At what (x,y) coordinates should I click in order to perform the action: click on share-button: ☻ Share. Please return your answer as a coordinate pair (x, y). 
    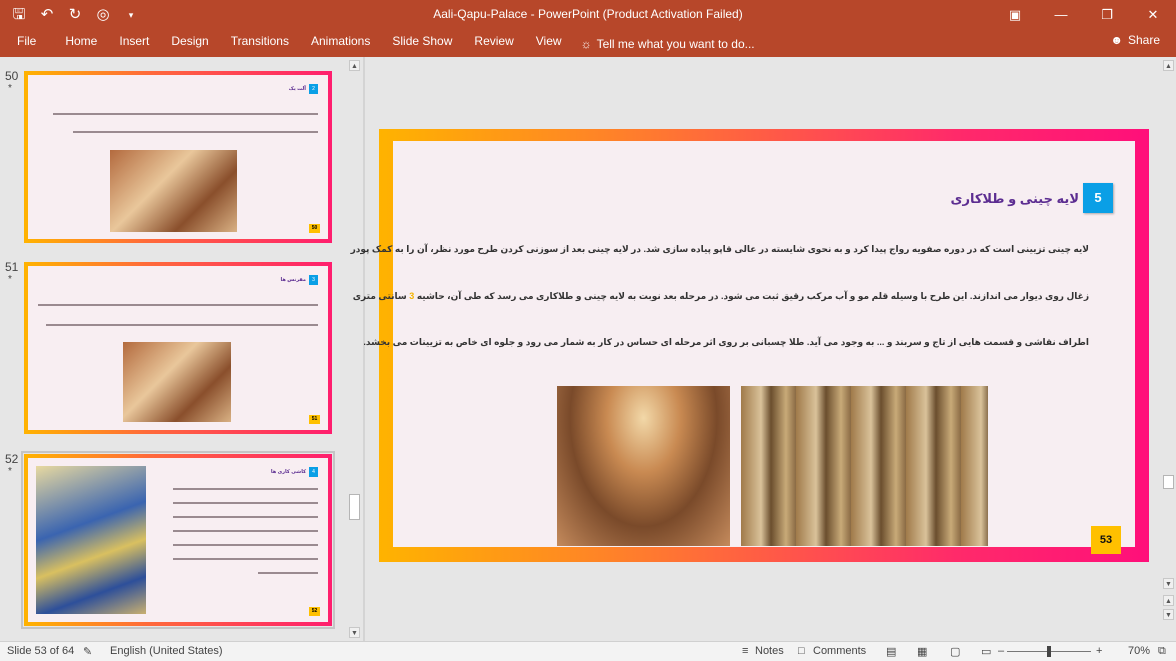
    Looking at the image, I should click on (1135, 40).